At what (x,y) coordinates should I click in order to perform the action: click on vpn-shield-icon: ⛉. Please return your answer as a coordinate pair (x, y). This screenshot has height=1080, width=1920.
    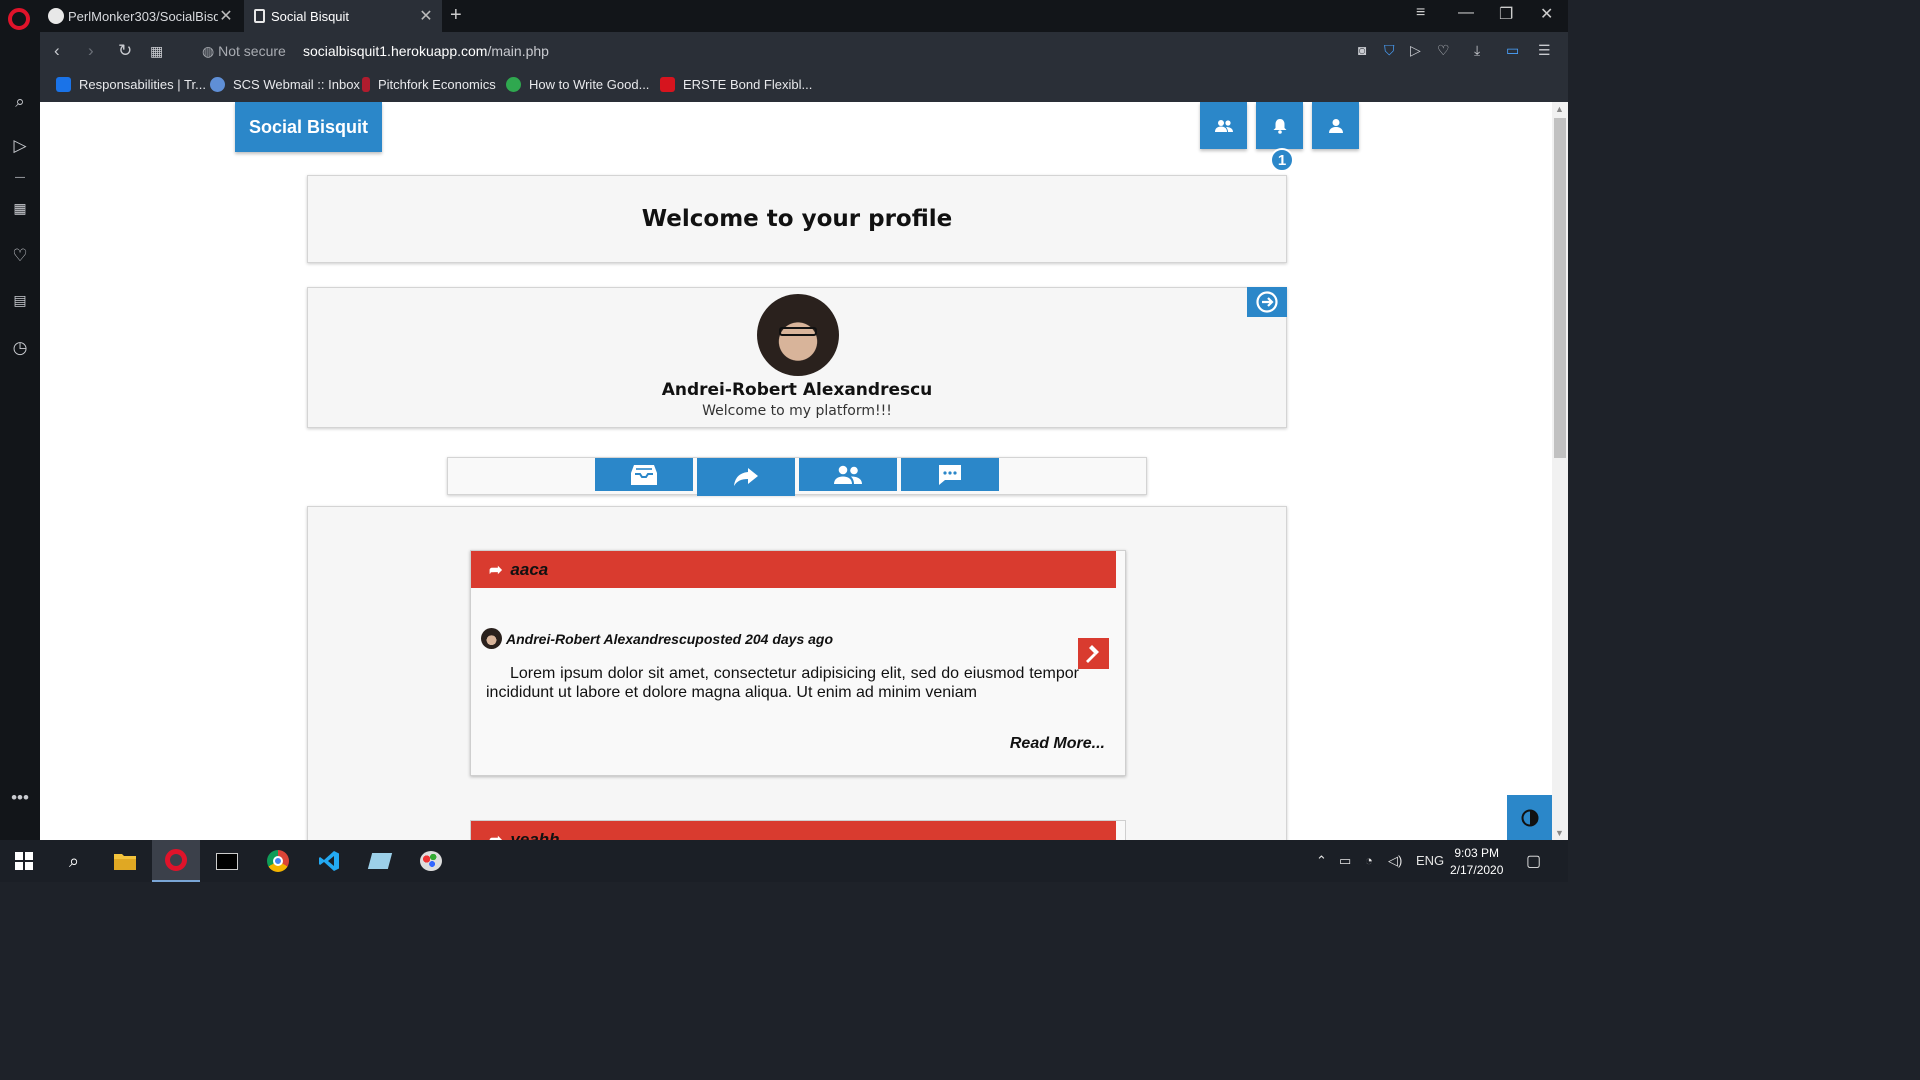
    Looking at the image, I should click on (1389, 50).